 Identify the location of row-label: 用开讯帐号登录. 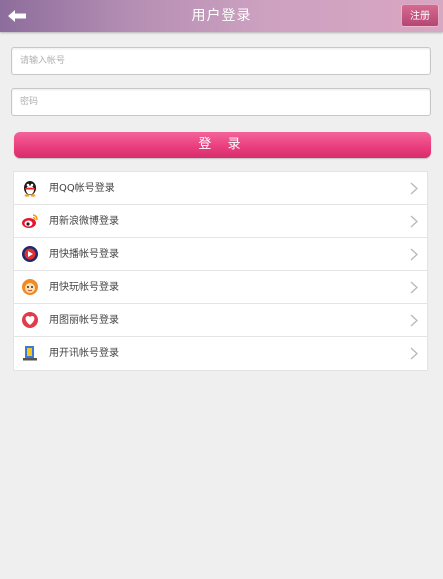
(84, 353).